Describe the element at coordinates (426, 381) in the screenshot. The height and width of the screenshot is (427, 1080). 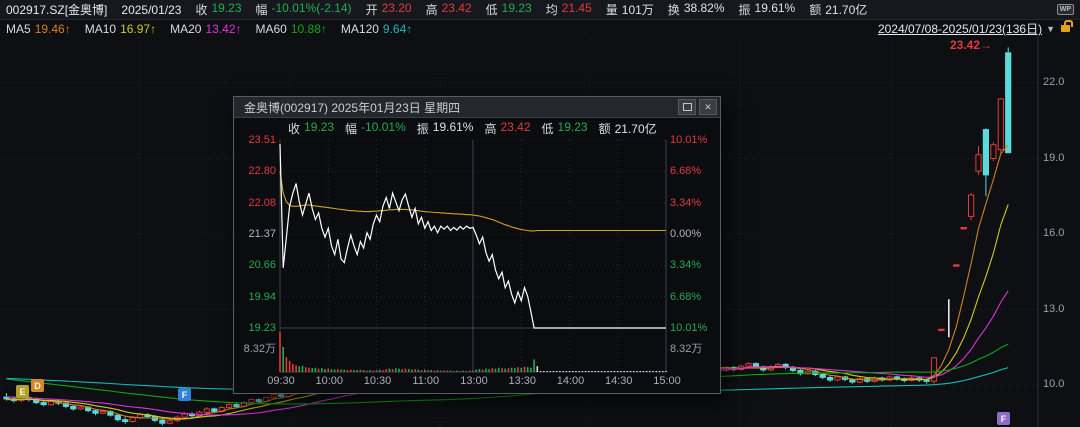
I see `popup-time-axis-label: 11:00` at that location.